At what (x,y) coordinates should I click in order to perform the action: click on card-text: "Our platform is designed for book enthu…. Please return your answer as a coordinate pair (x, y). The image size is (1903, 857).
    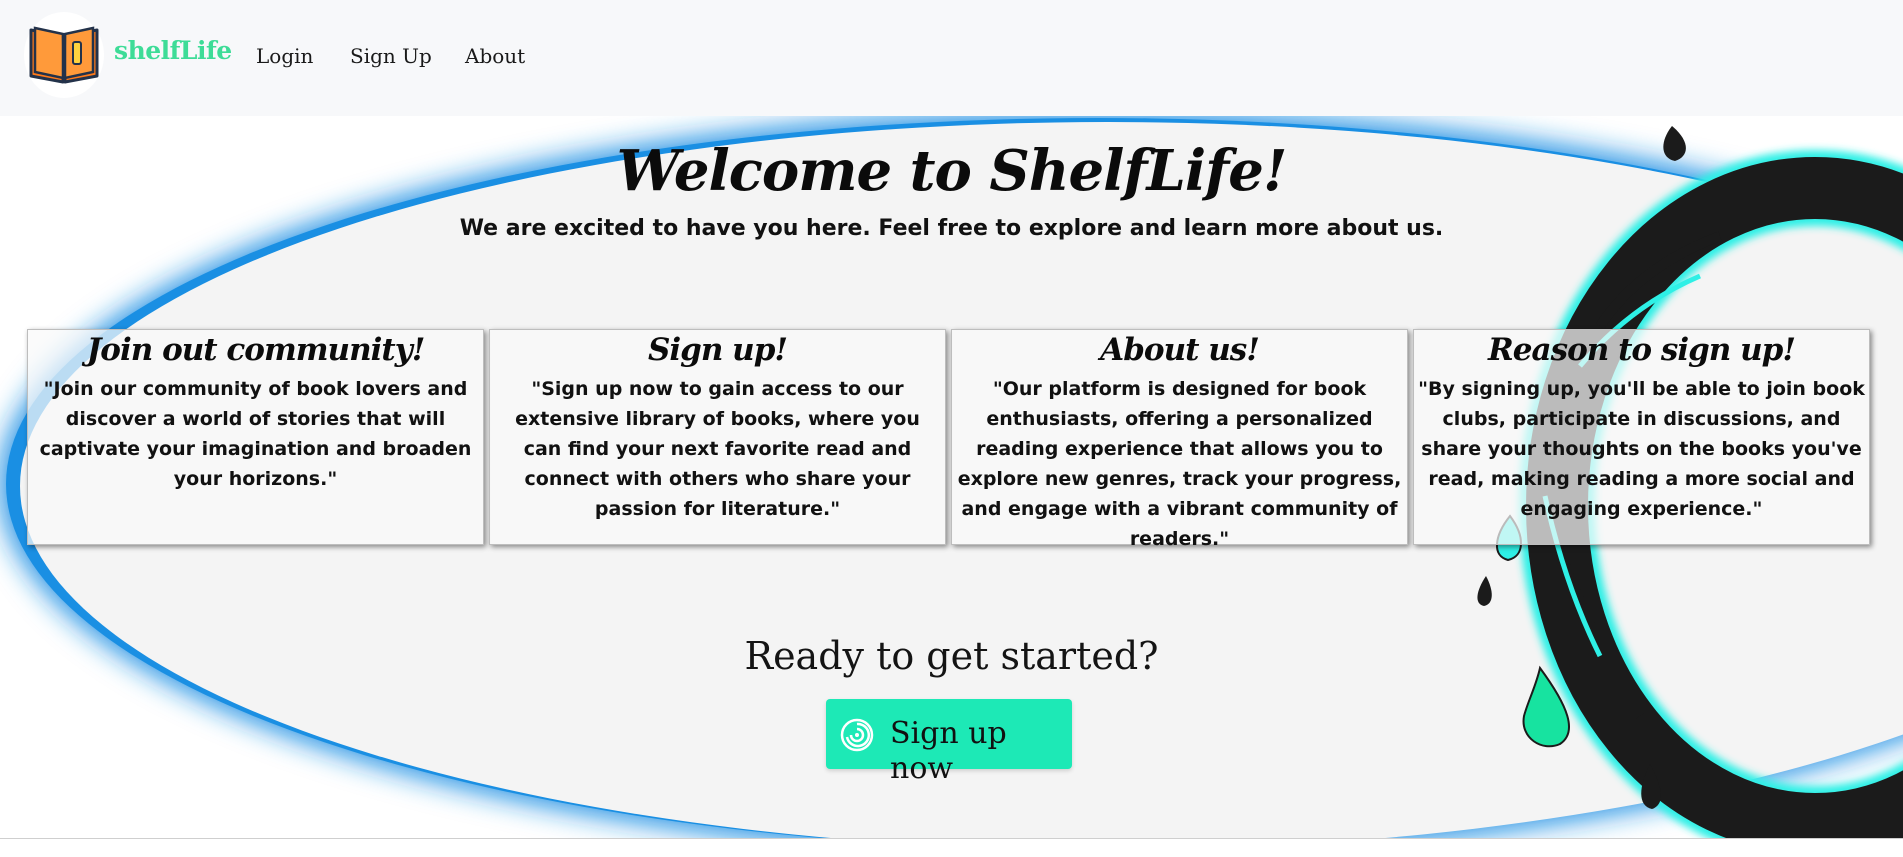
    Looking at the image, I should click on (1179, 464).